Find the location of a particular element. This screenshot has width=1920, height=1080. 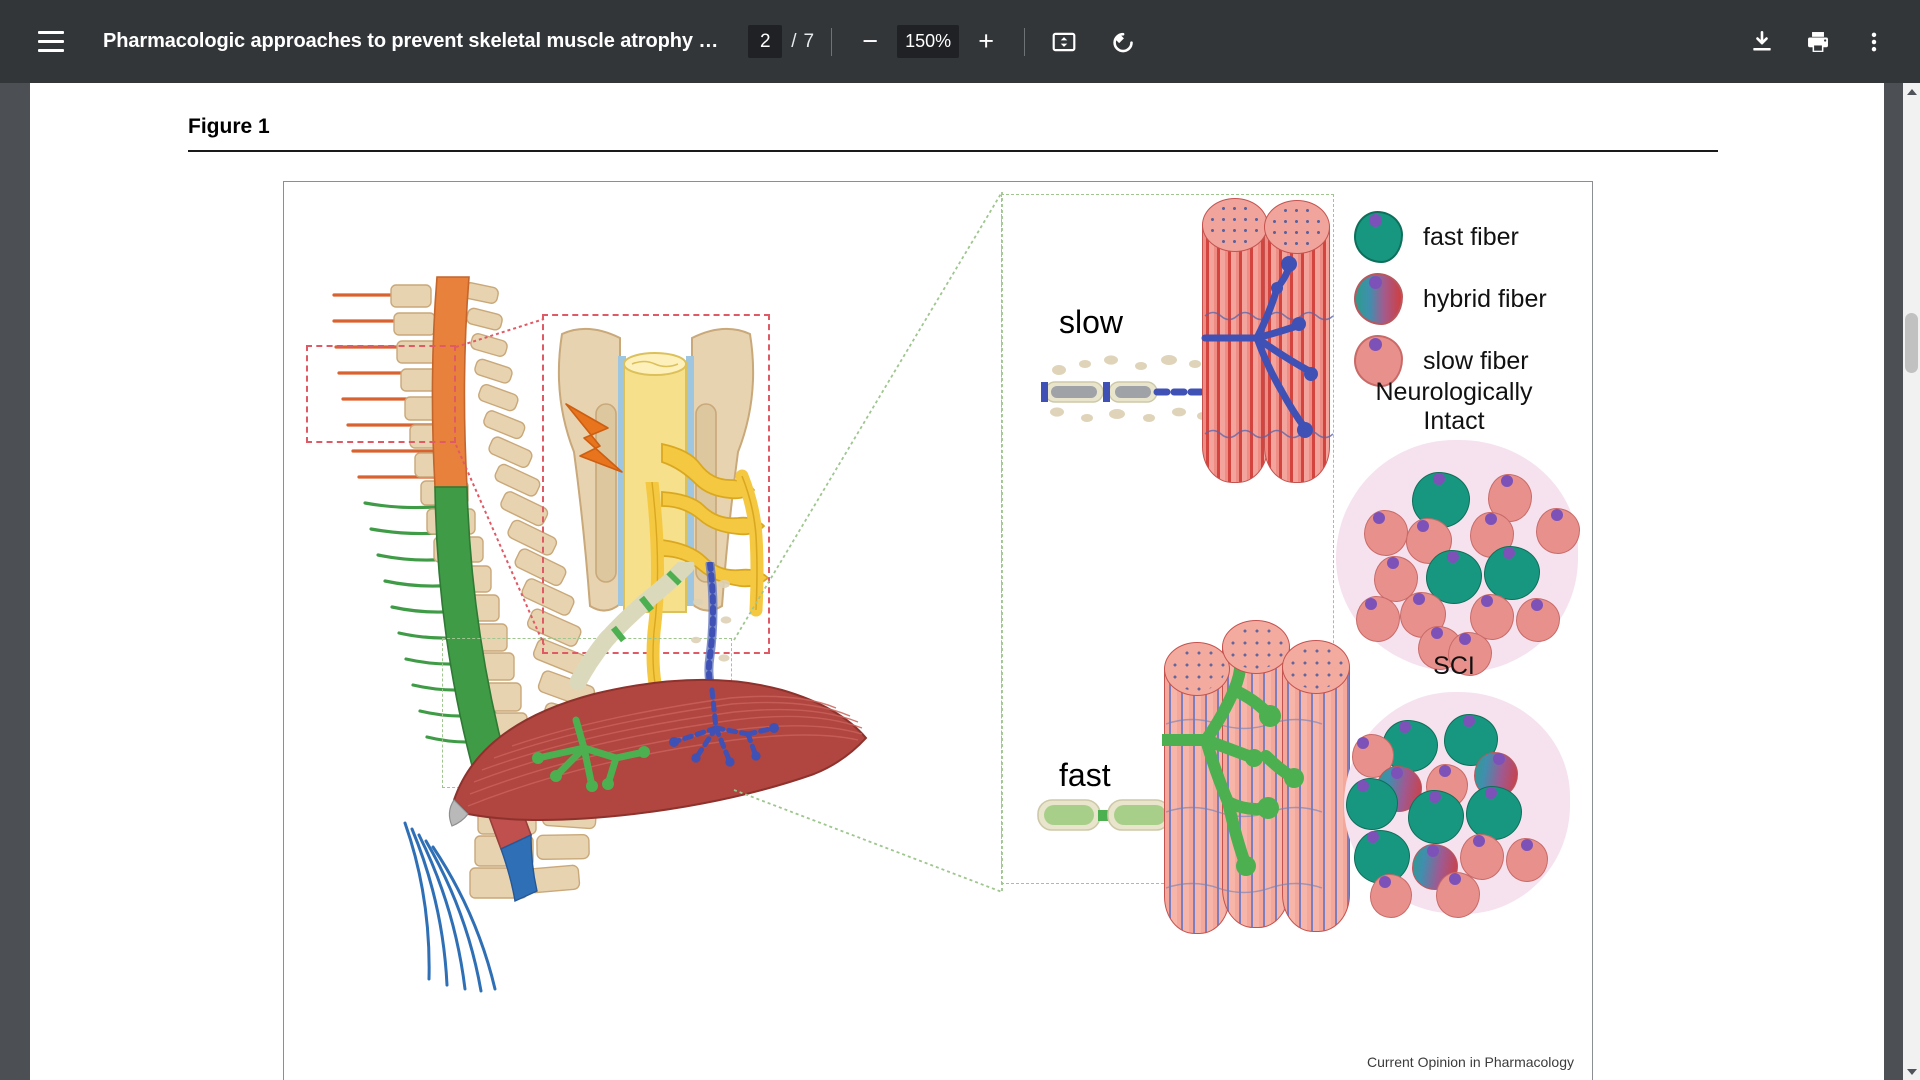

spine-callout-region is located at coordinates (381, 394).